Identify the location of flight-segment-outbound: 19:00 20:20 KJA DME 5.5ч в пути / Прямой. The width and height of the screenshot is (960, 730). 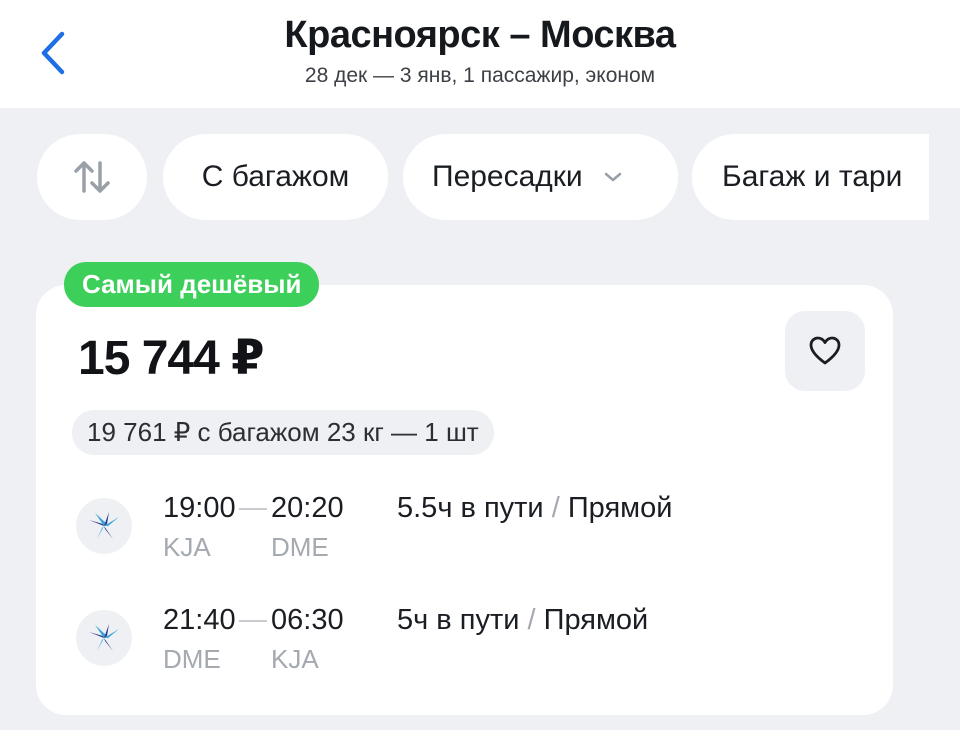
(476, 532).